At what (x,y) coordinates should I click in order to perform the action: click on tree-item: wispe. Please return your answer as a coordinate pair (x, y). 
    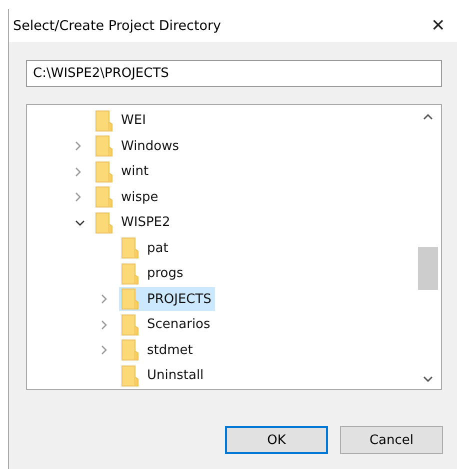
    Looking at the image, I should click on (127, 197).